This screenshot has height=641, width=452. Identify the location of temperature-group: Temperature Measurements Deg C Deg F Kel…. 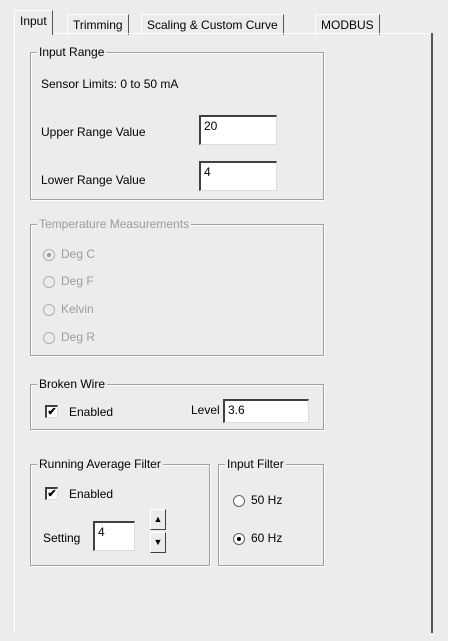
(177, 286).